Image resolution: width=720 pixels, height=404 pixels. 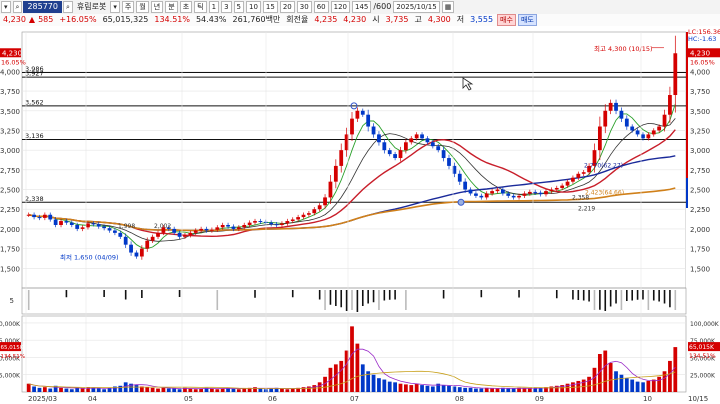 I want to click on minute-button-1: 1, so click(x=214, y=7).